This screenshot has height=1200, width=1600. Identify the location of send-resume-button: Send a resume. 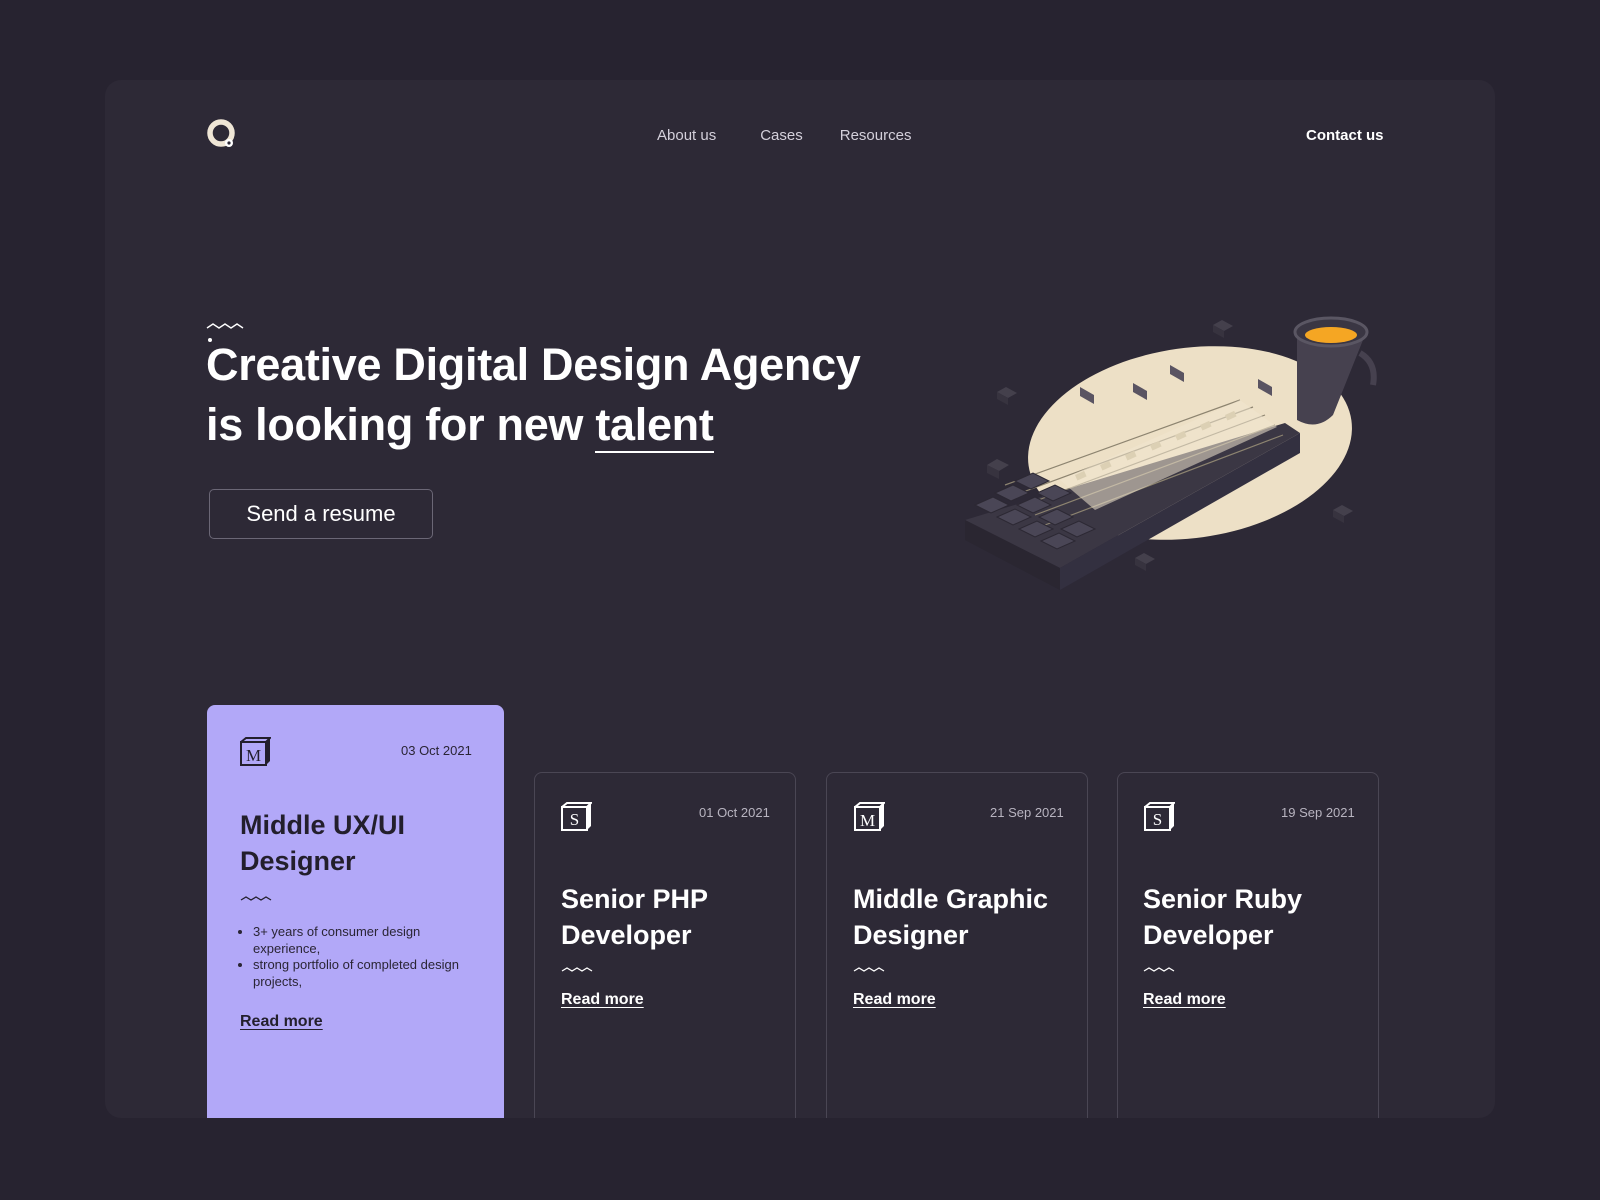
(321, 514).